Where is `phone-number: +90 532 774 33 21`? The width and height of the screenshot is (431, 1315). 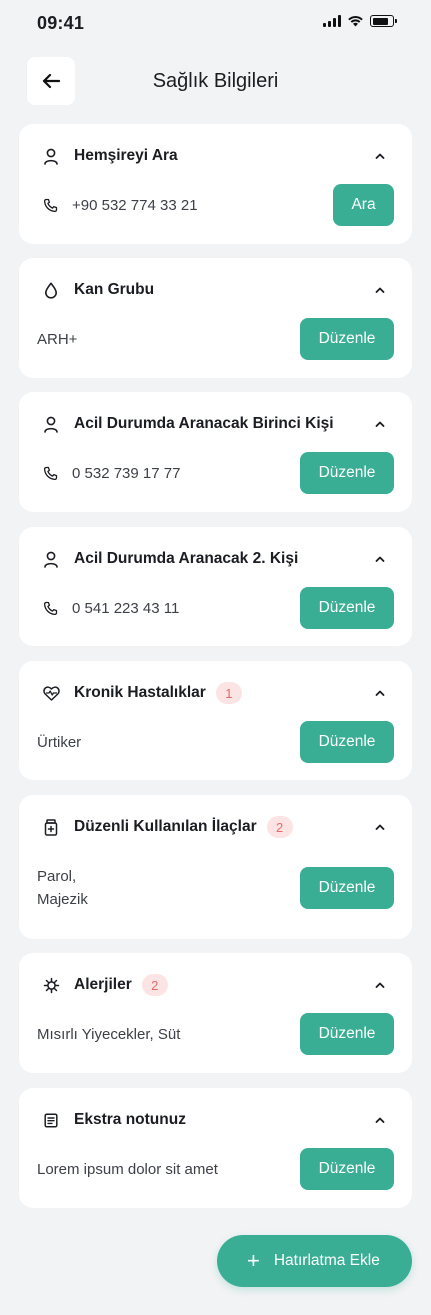
phone-number: +90 532 774 33 21 is located at coordinates (135, 205).